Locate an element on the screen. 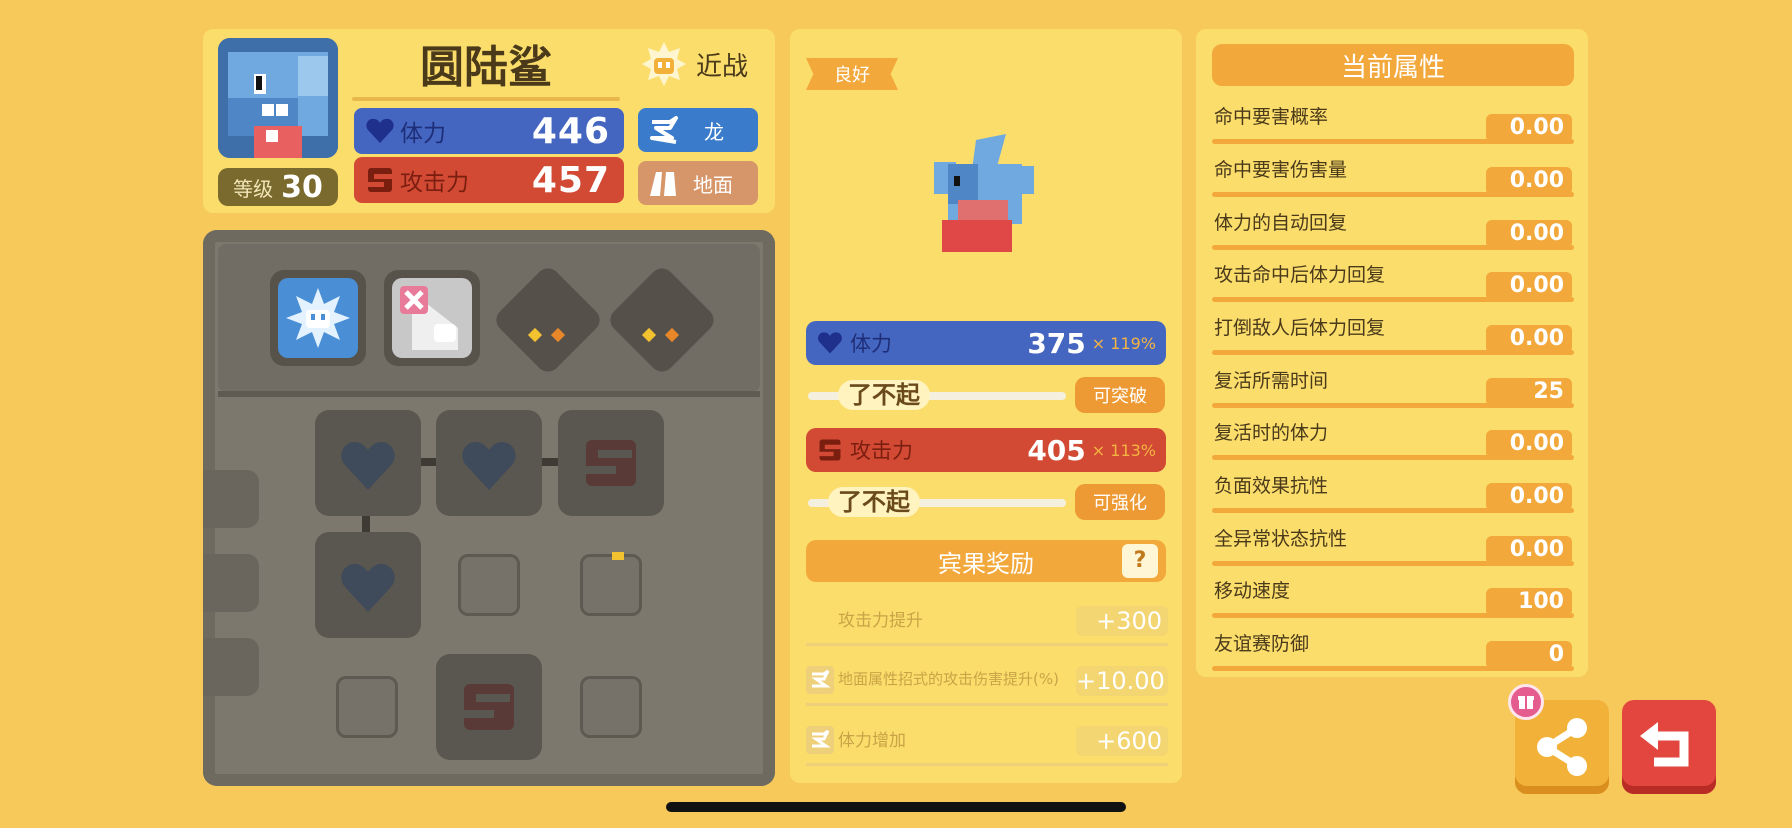 This screenshot has height=828, width=1792. hp-grade: 了不起 is located at coordinates (884, 395).